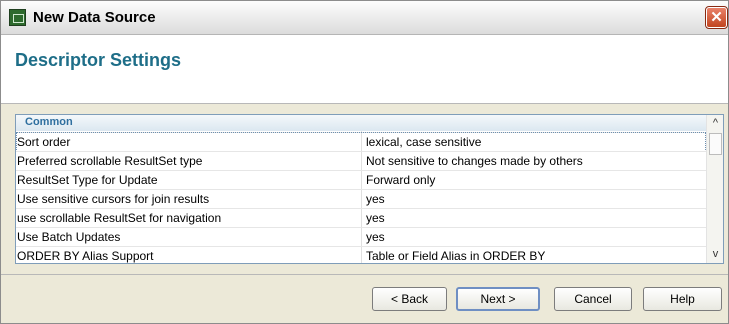 This screenshot has height=324, width=729. Describe the element at coordinates (361, 237) in the screenshot. I see `property-row-batch-updates: Use Batch Updates yes` at that location.